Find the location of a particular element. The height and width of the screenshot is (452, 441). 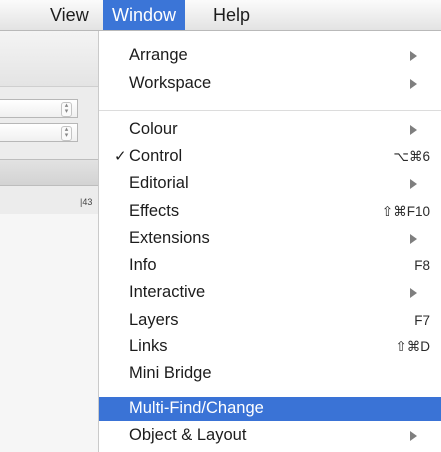

checkmark-icon: ✓ is located at coordinates (120, 156).